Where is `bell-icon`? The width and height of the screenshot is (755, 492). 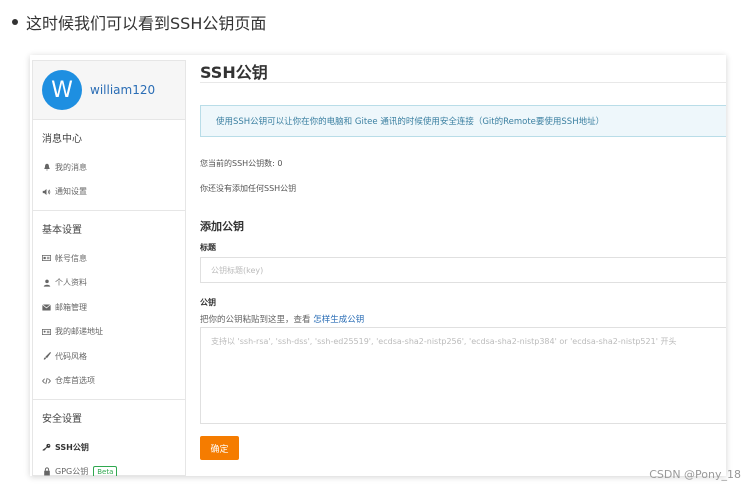 bell-icon is located at coordinates (46, 167).